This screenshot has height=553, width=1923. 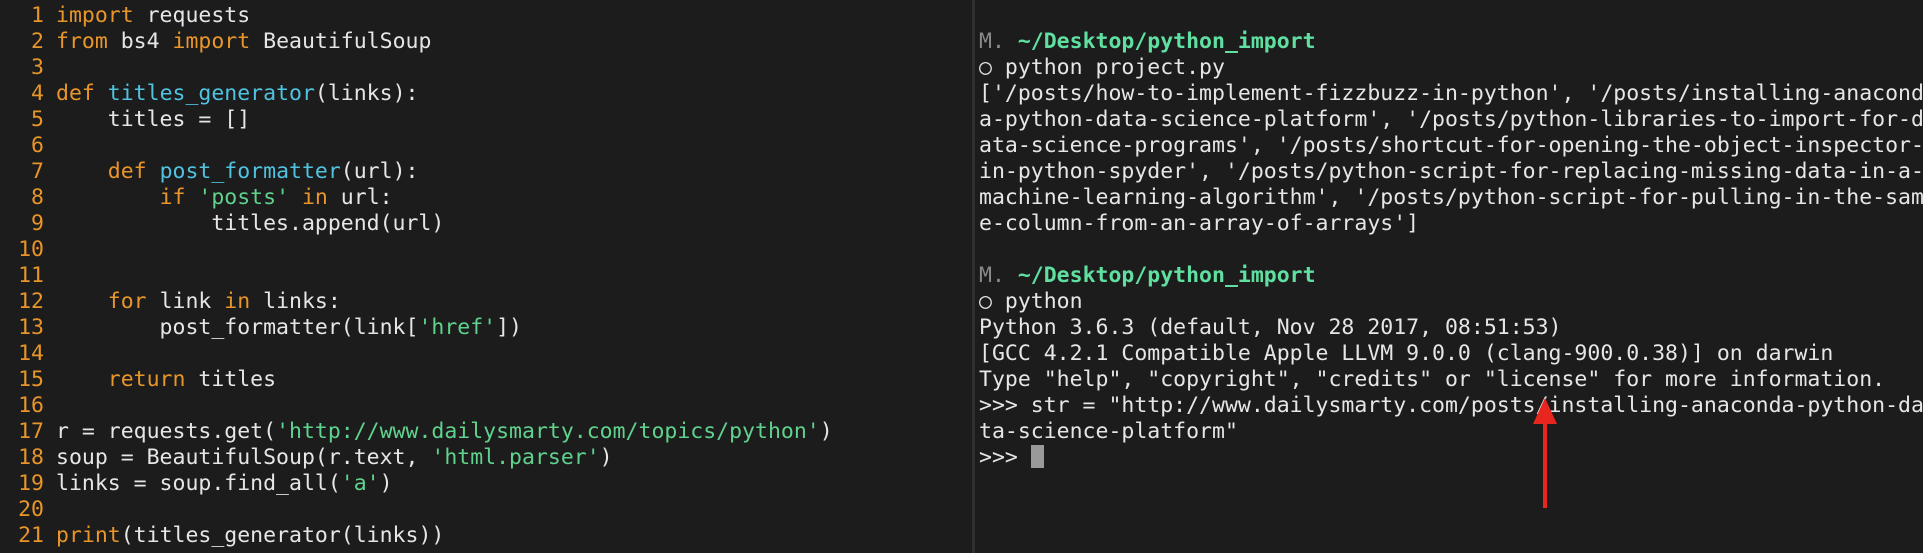 I want to click on code-line: 8 if 'posts' in url:, so click(x=196, y=198).